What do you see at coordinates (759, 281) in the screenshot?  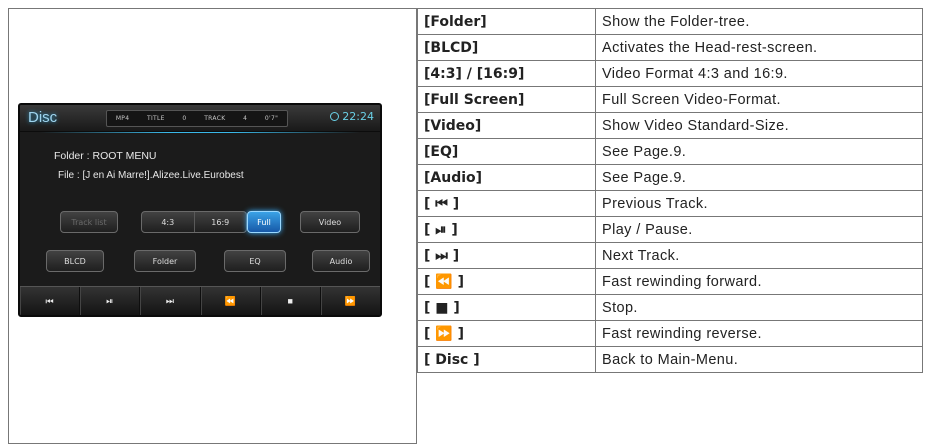 I see `function-description: Fast rewinding forward.` at bounding box center [759, 281].